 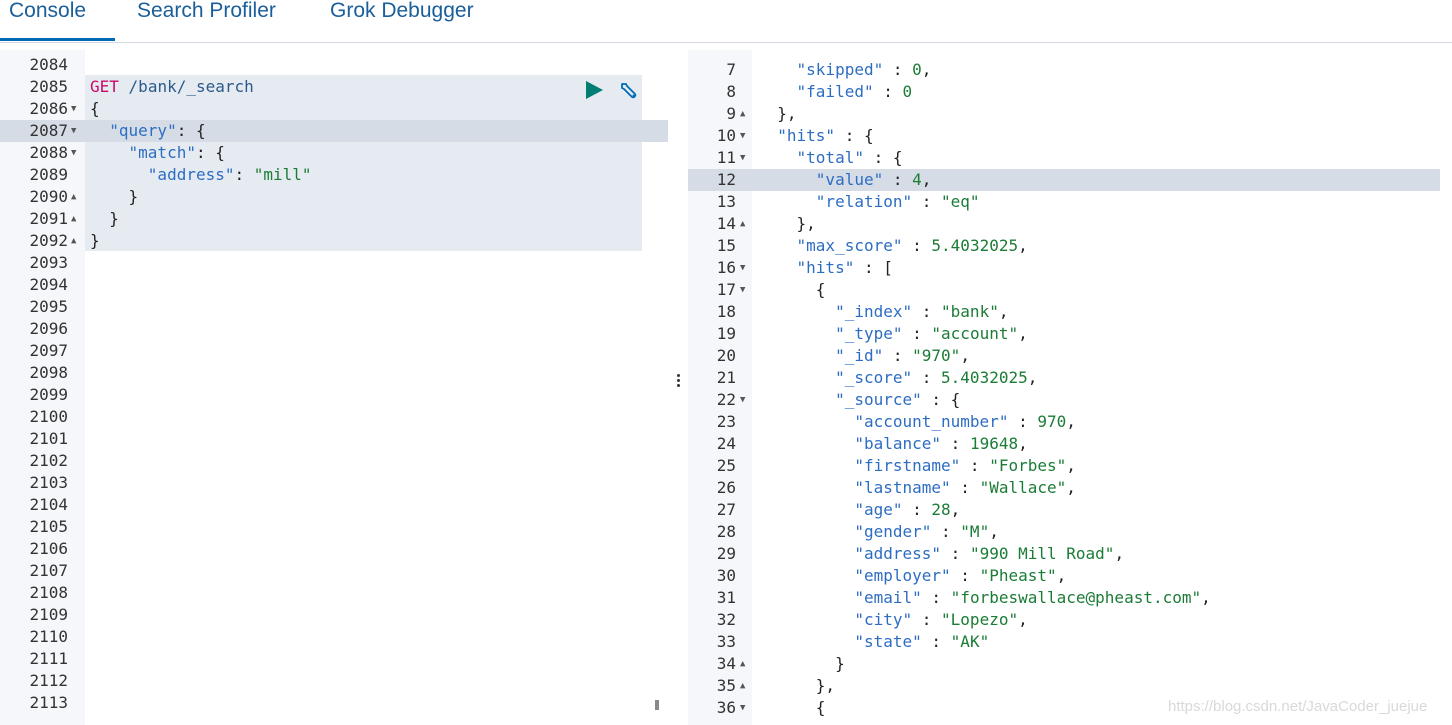 I want to click on code-line: 2106, so click(x=334, y=549).